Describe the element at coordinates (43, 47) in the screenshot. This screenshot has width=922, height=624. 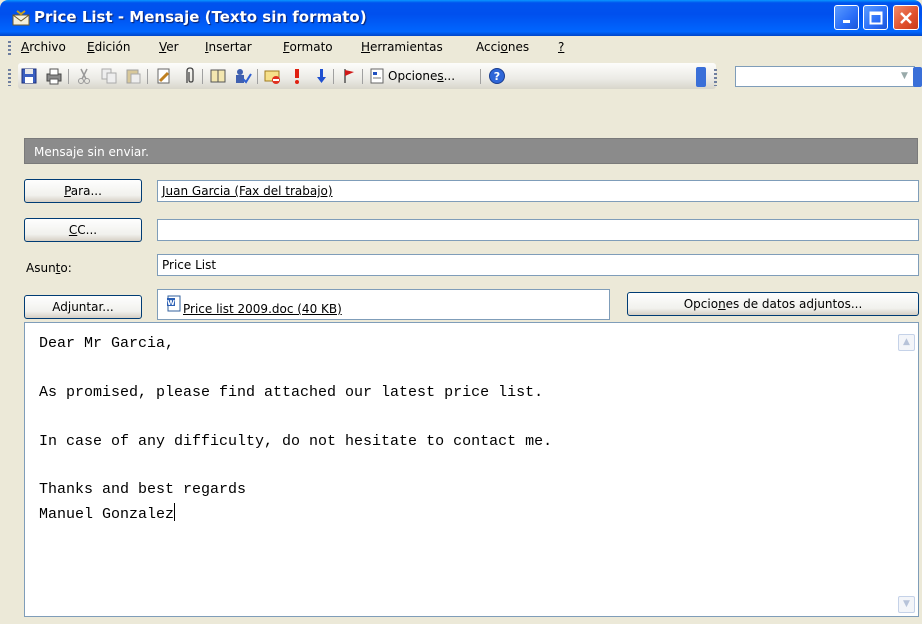
I see `menu-archivo: Archivo` at that location.